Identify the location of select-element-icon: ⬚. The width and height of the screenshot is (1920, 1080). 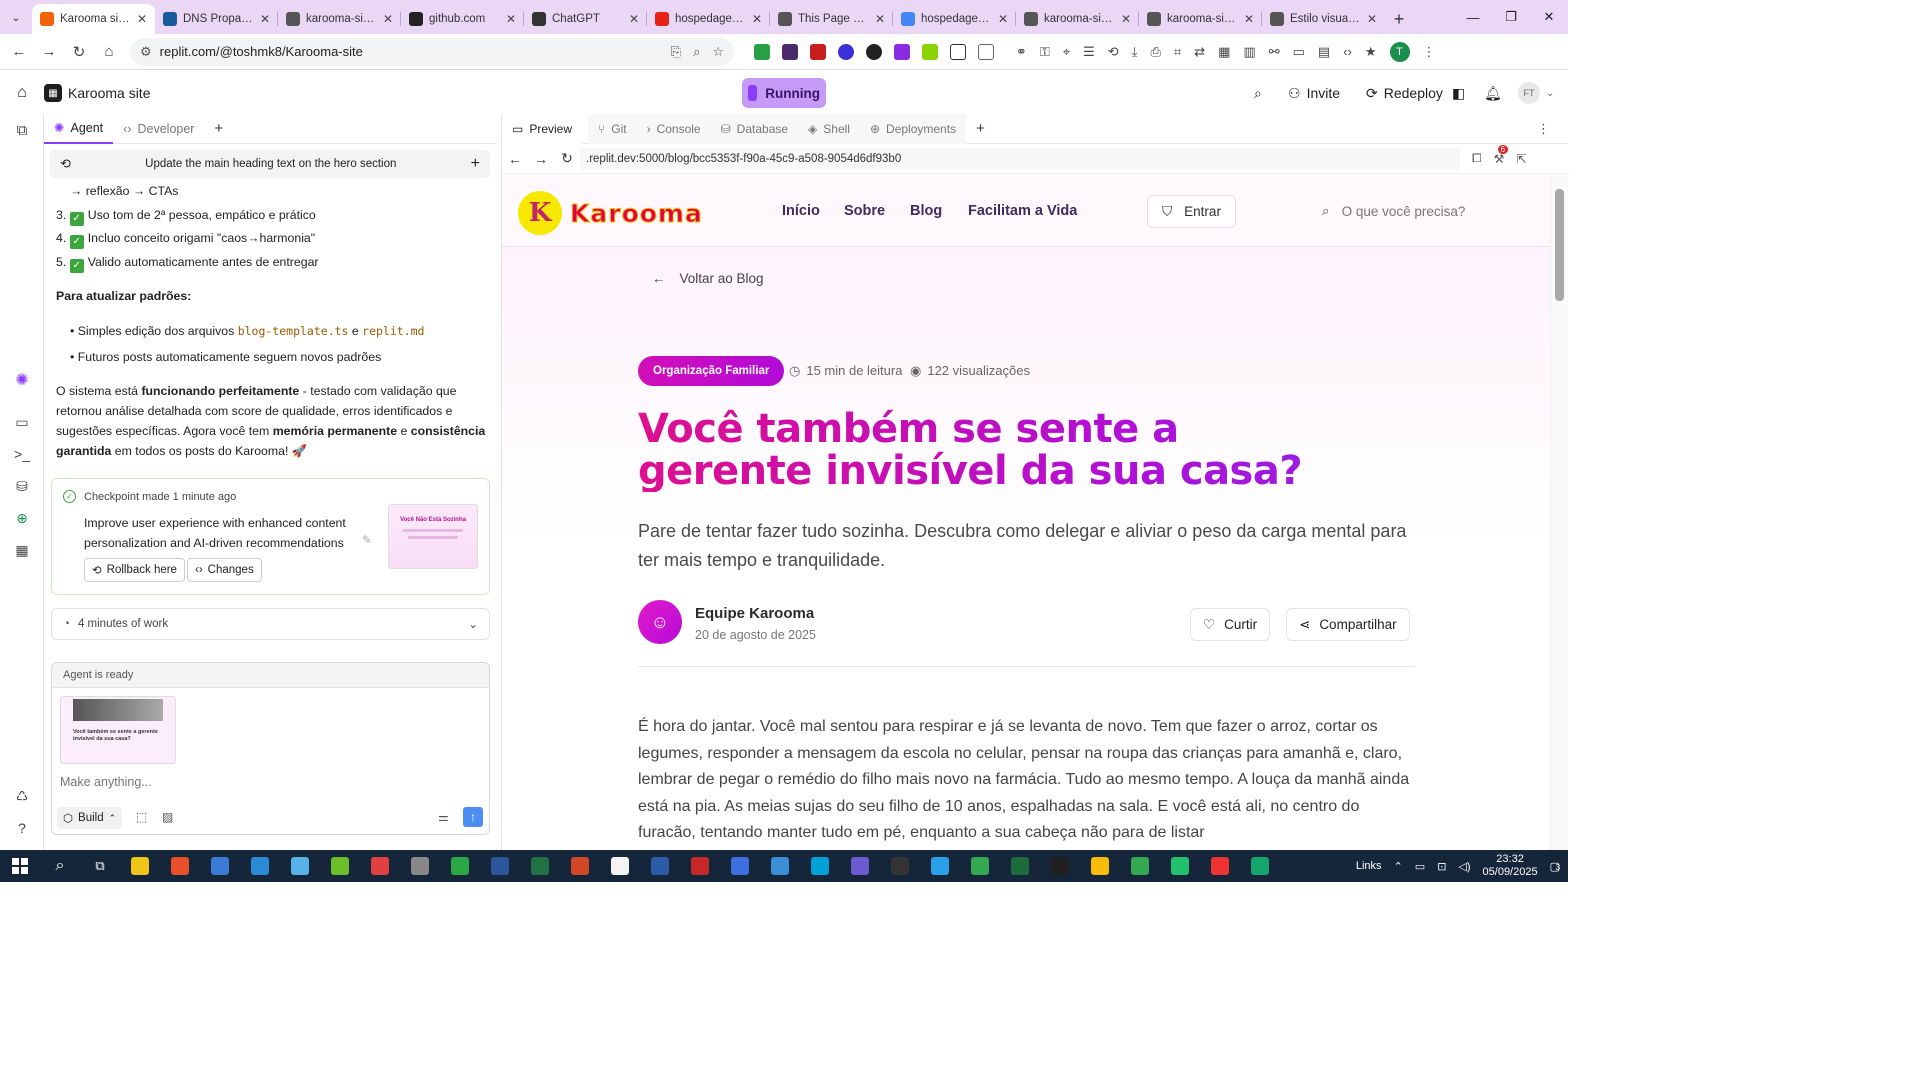
(141, 817).